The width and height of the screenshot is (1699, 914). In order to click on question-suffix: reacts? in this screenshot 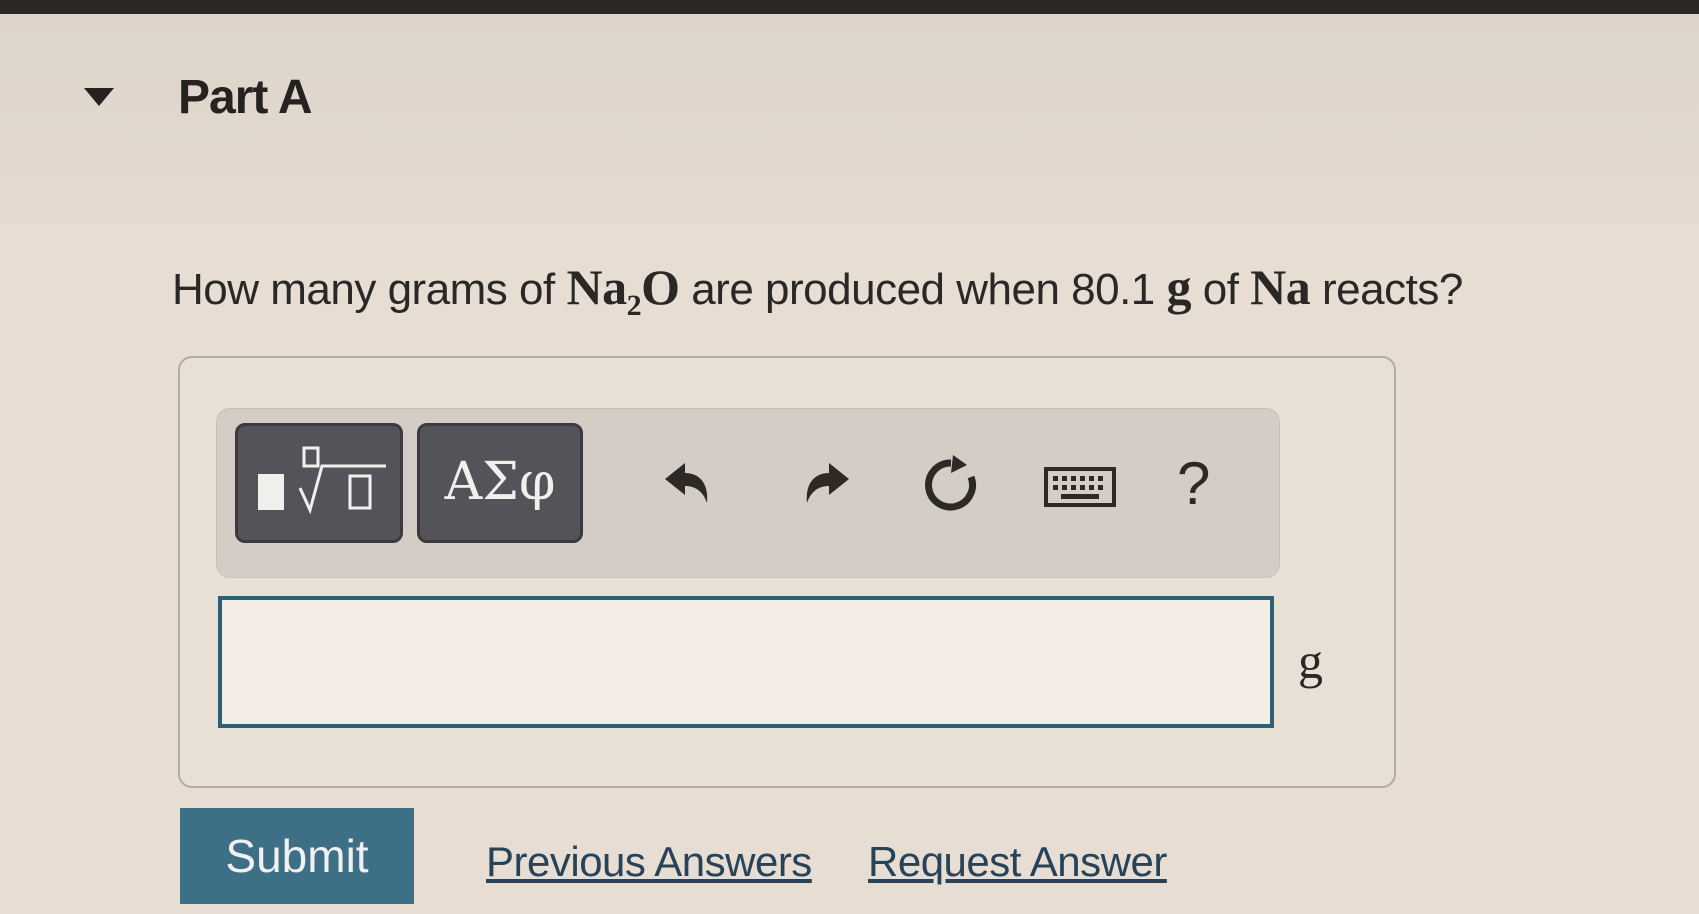, I will do `click(1386, 289)`.